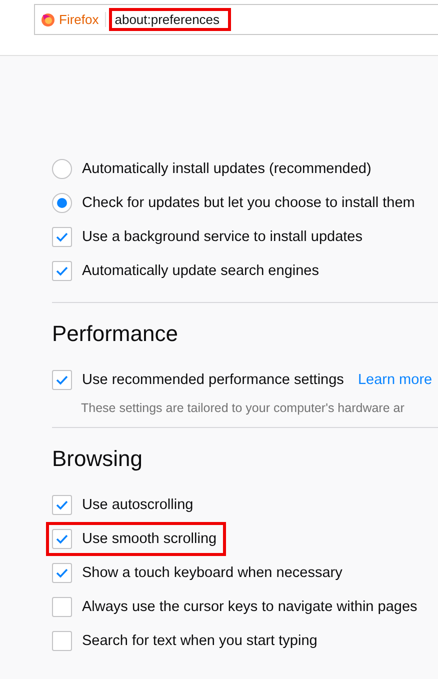 The height and width of the screenshot is (679, 438). I want to click on option-label: Automatically update search engines, so click(200, 271).